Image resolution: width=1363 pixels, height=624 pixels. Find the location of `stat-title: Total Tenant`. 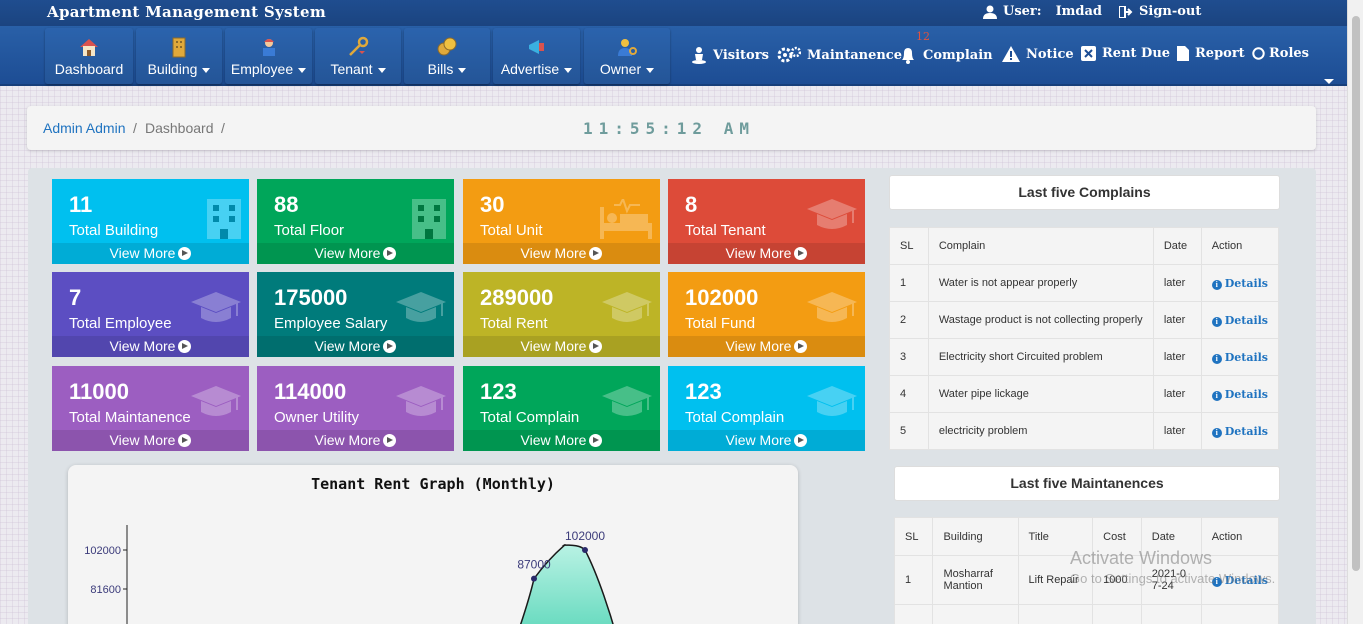

stat-title: Total Tenant is located at coordinates (725, 230).